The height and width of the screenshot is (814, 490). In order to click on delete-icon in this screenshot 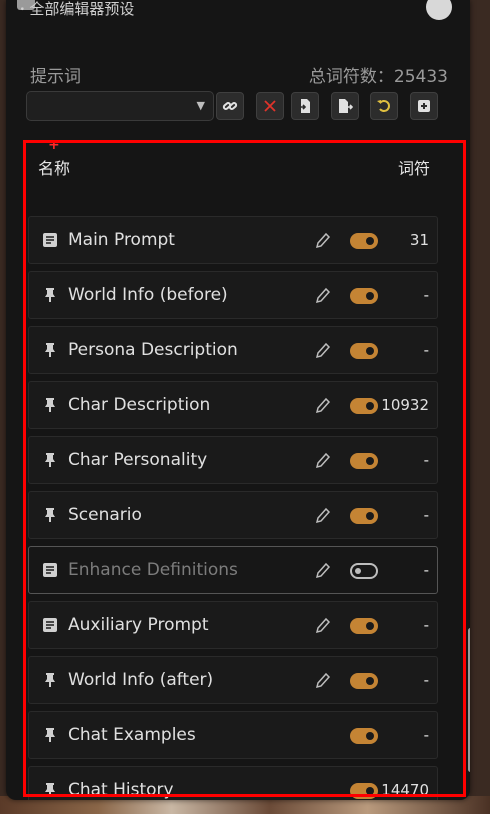, I will do `click(270, 106)`.